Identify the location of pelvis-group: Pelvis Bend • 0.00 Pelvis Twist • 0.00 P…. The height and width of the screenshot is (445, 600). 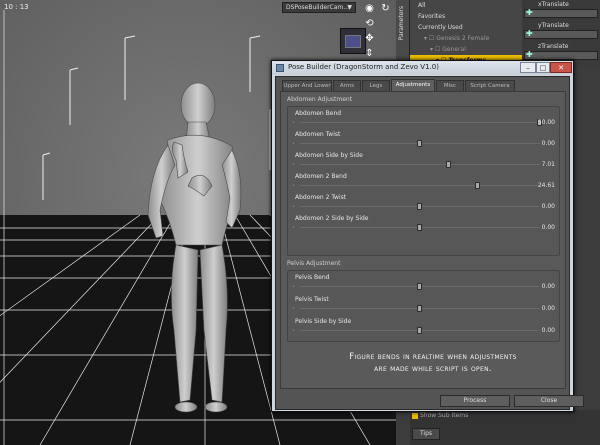
(423, 306).